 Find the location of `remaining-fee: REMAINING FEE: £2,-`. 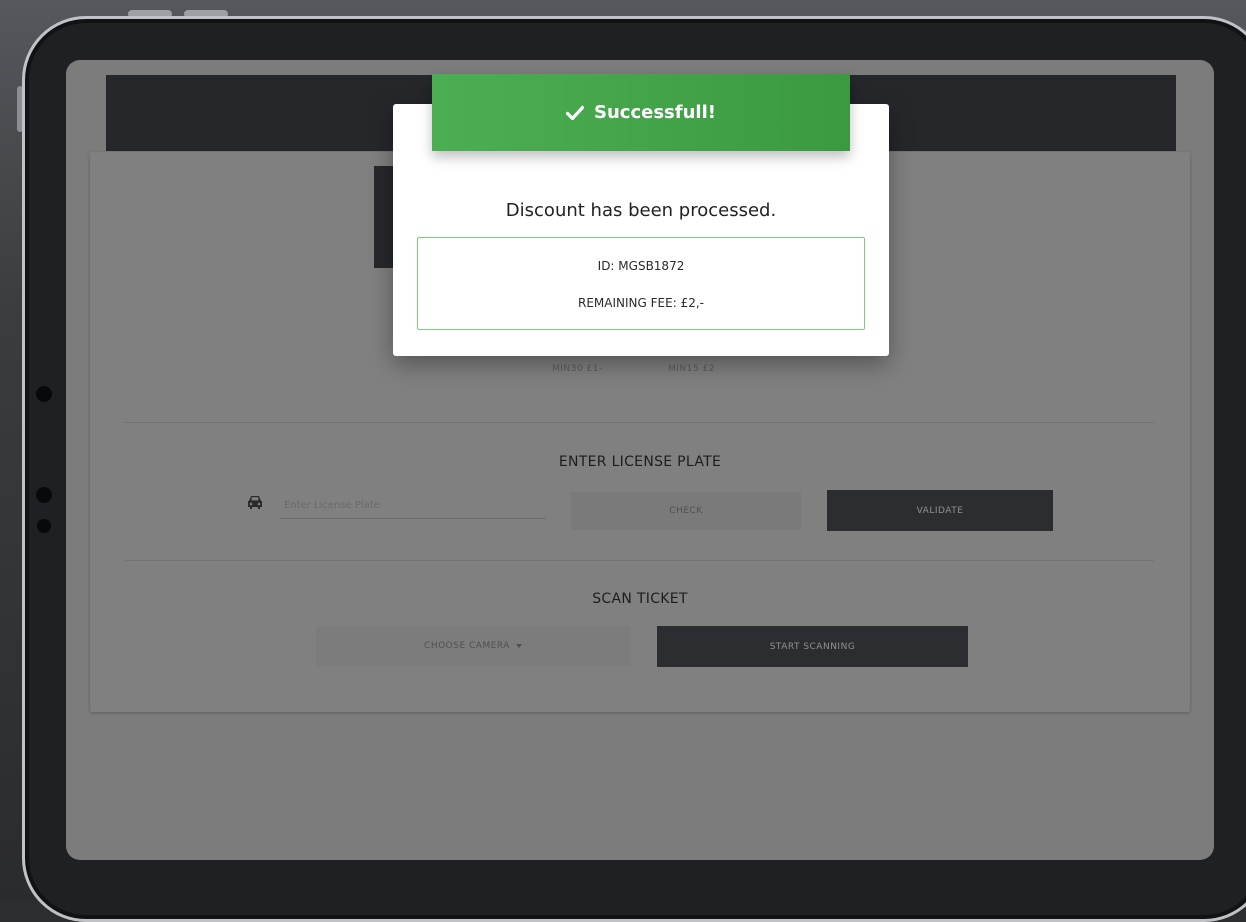

remaining-fee: REMAINING FEE: £2,- is located at coordinates (641, 303).